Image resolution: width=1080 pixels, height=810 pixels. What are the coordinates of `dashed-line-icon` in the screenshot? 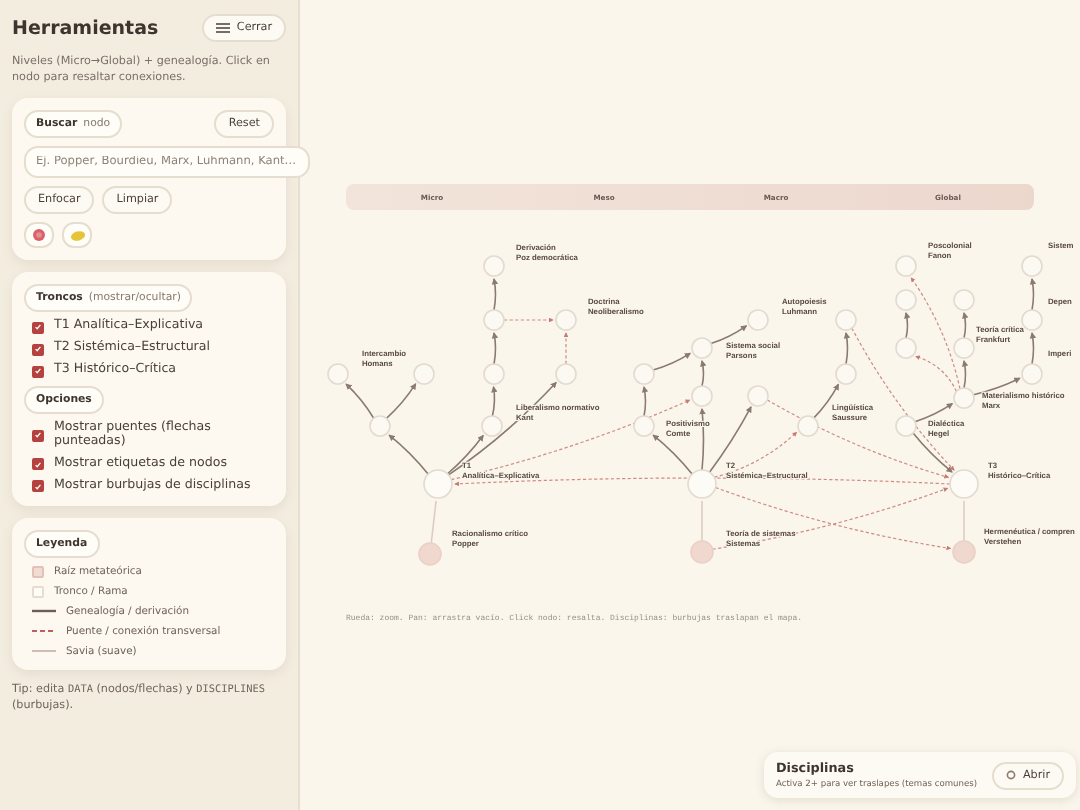 It's located at (44, 631).